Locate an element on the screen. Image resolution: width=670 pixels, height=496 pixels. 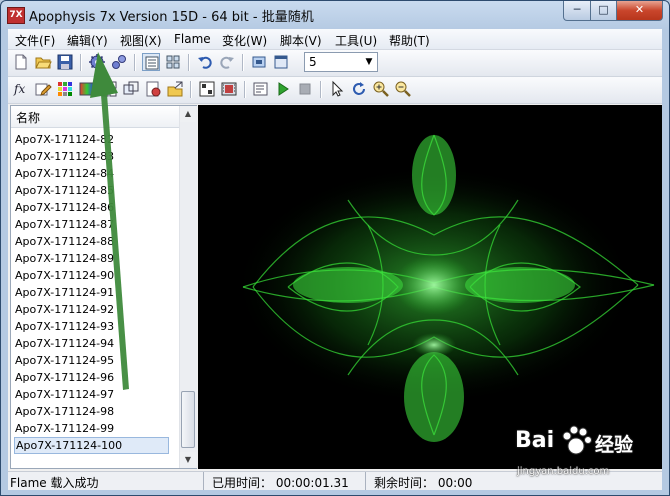
new-file-icon is located at coordinates (21, 62).